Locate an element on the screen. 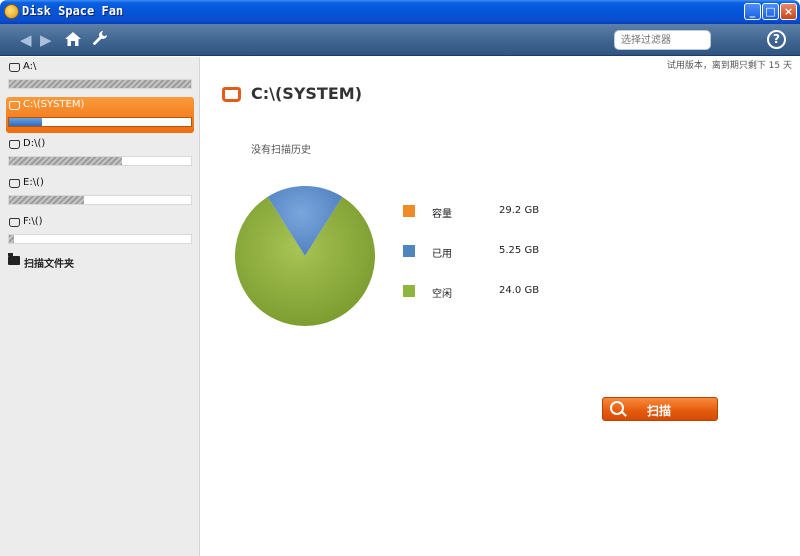  legend-value: 24.0 GB is located at coordinates (519, 290).